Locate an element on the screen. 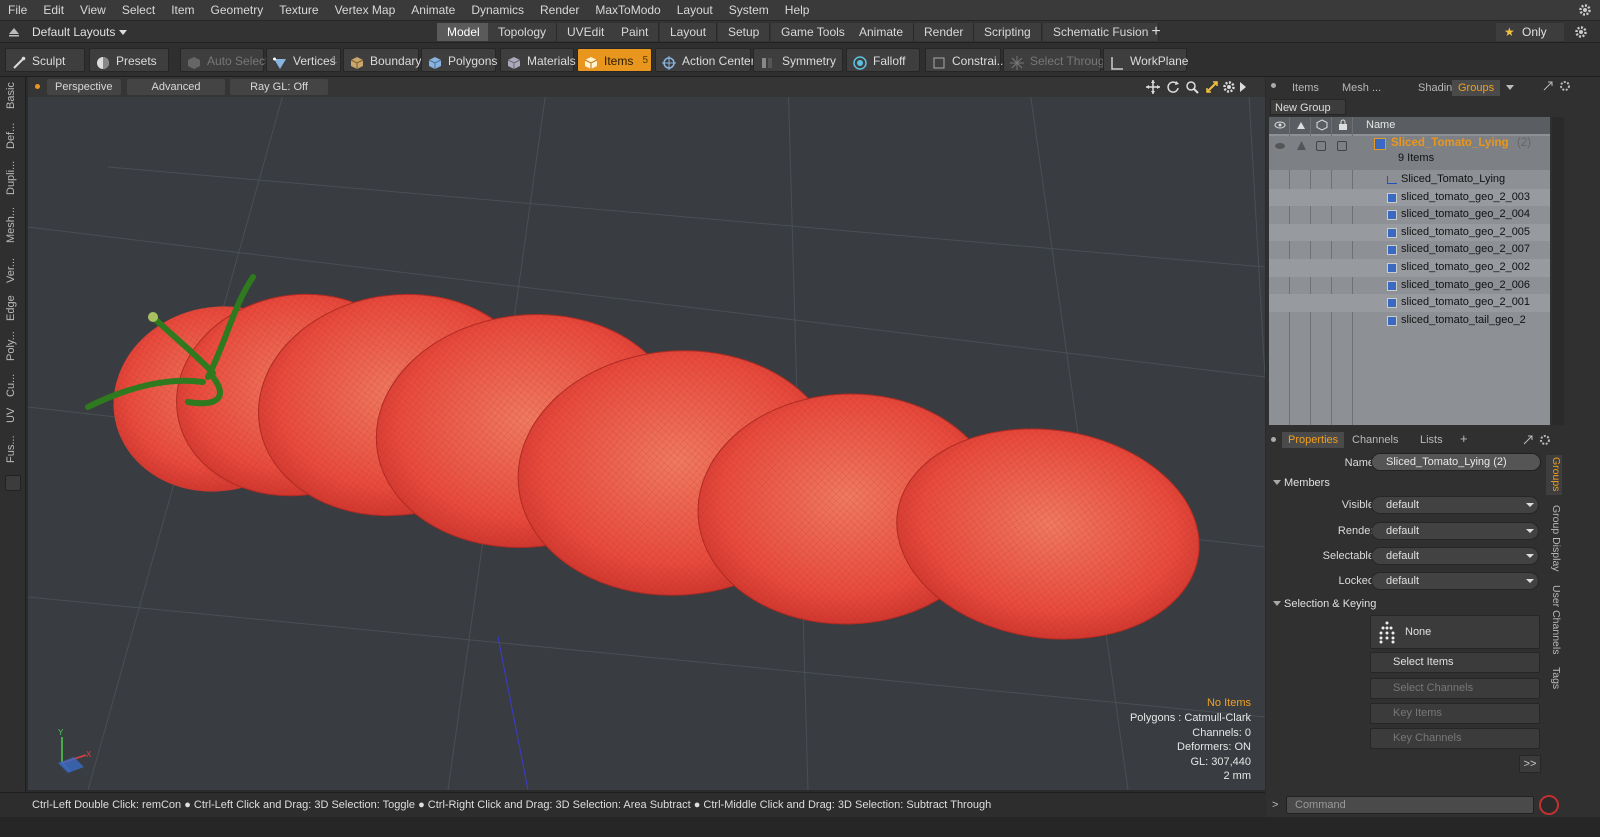  expand-more-icon: >> is located at coordinates (1530, 764).